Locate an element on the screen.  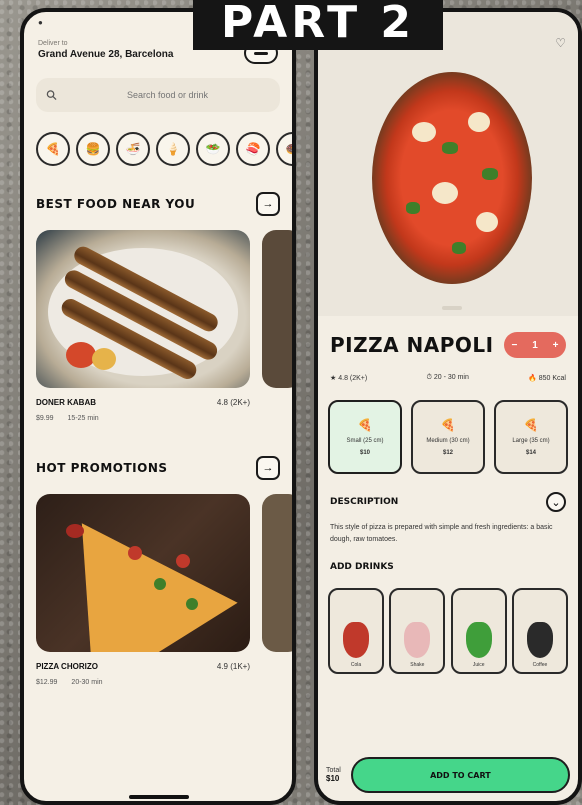
search-bar is located at coordinates (158, 95).